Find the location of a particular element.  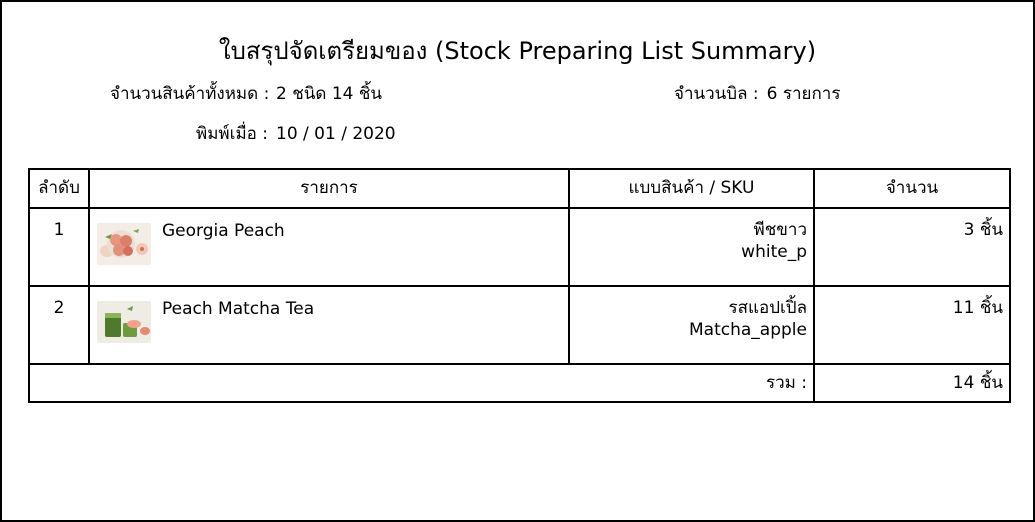

header-qty: จำนวน is located at coordinates (912, 188).